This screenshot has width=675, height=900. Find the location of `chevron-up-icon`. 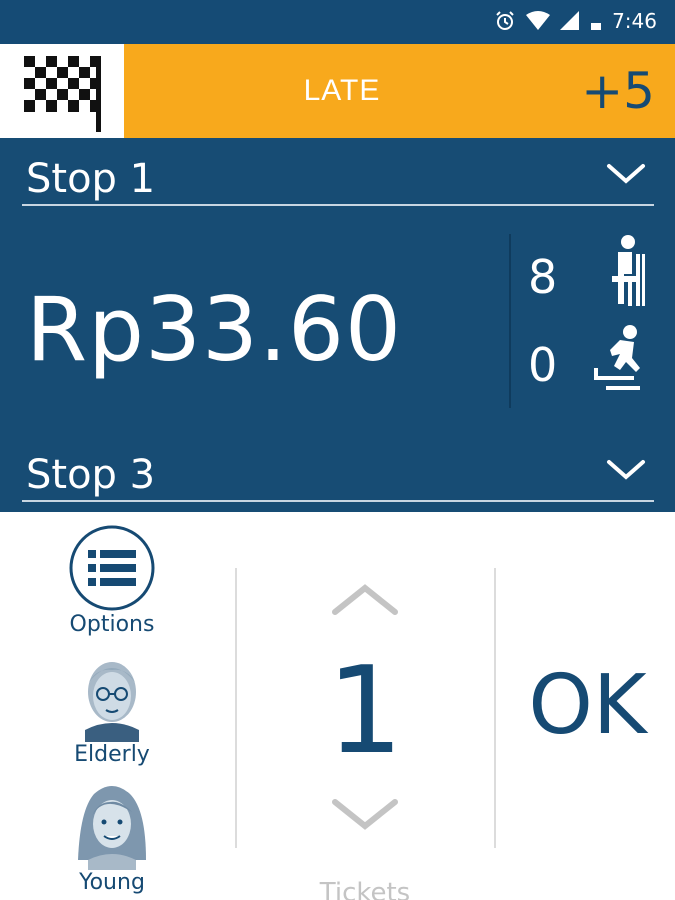

chevron-up-icon is located at coordinates (365, 600).